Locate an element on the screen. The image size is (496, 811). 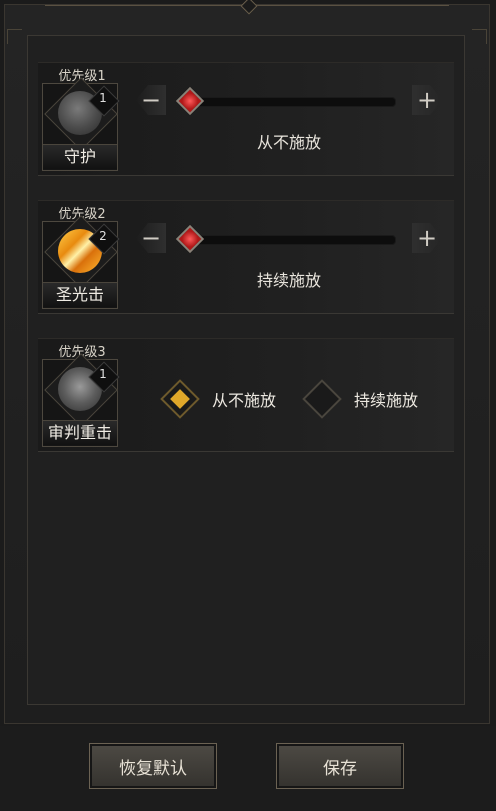
skill-row-2: 优先级2 2 圣光击 − + 持续施放 is located at coordinates (246, 257).